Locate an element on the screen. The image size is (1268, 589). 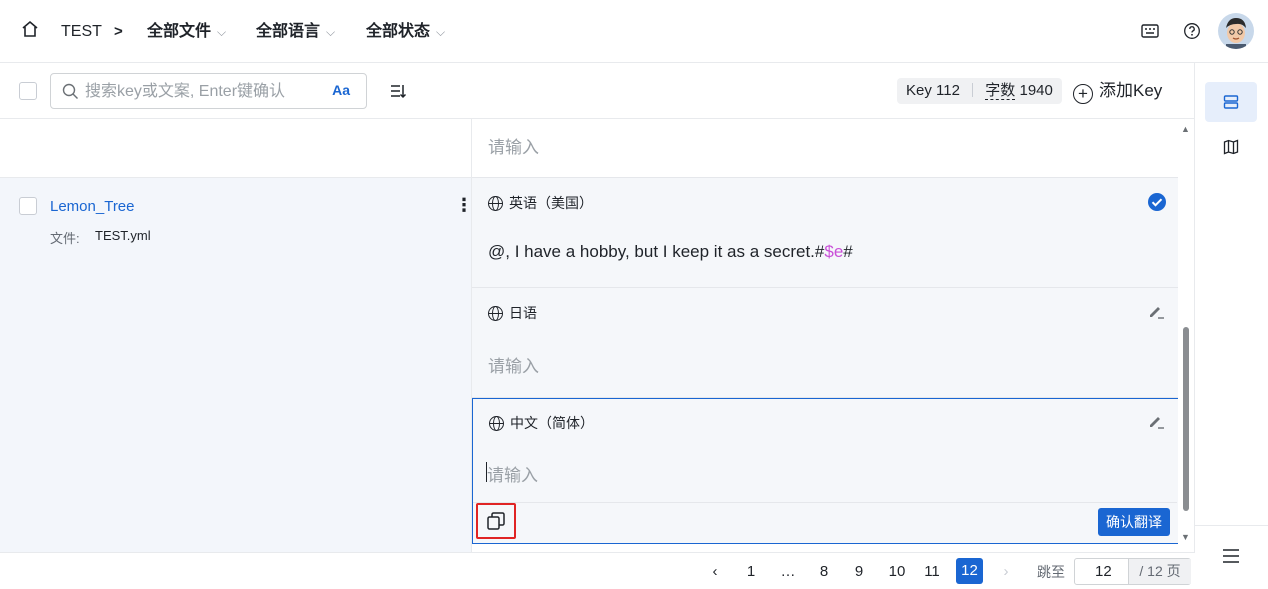
total-pages: / 12 页 is located at coordinates (1159, 571).